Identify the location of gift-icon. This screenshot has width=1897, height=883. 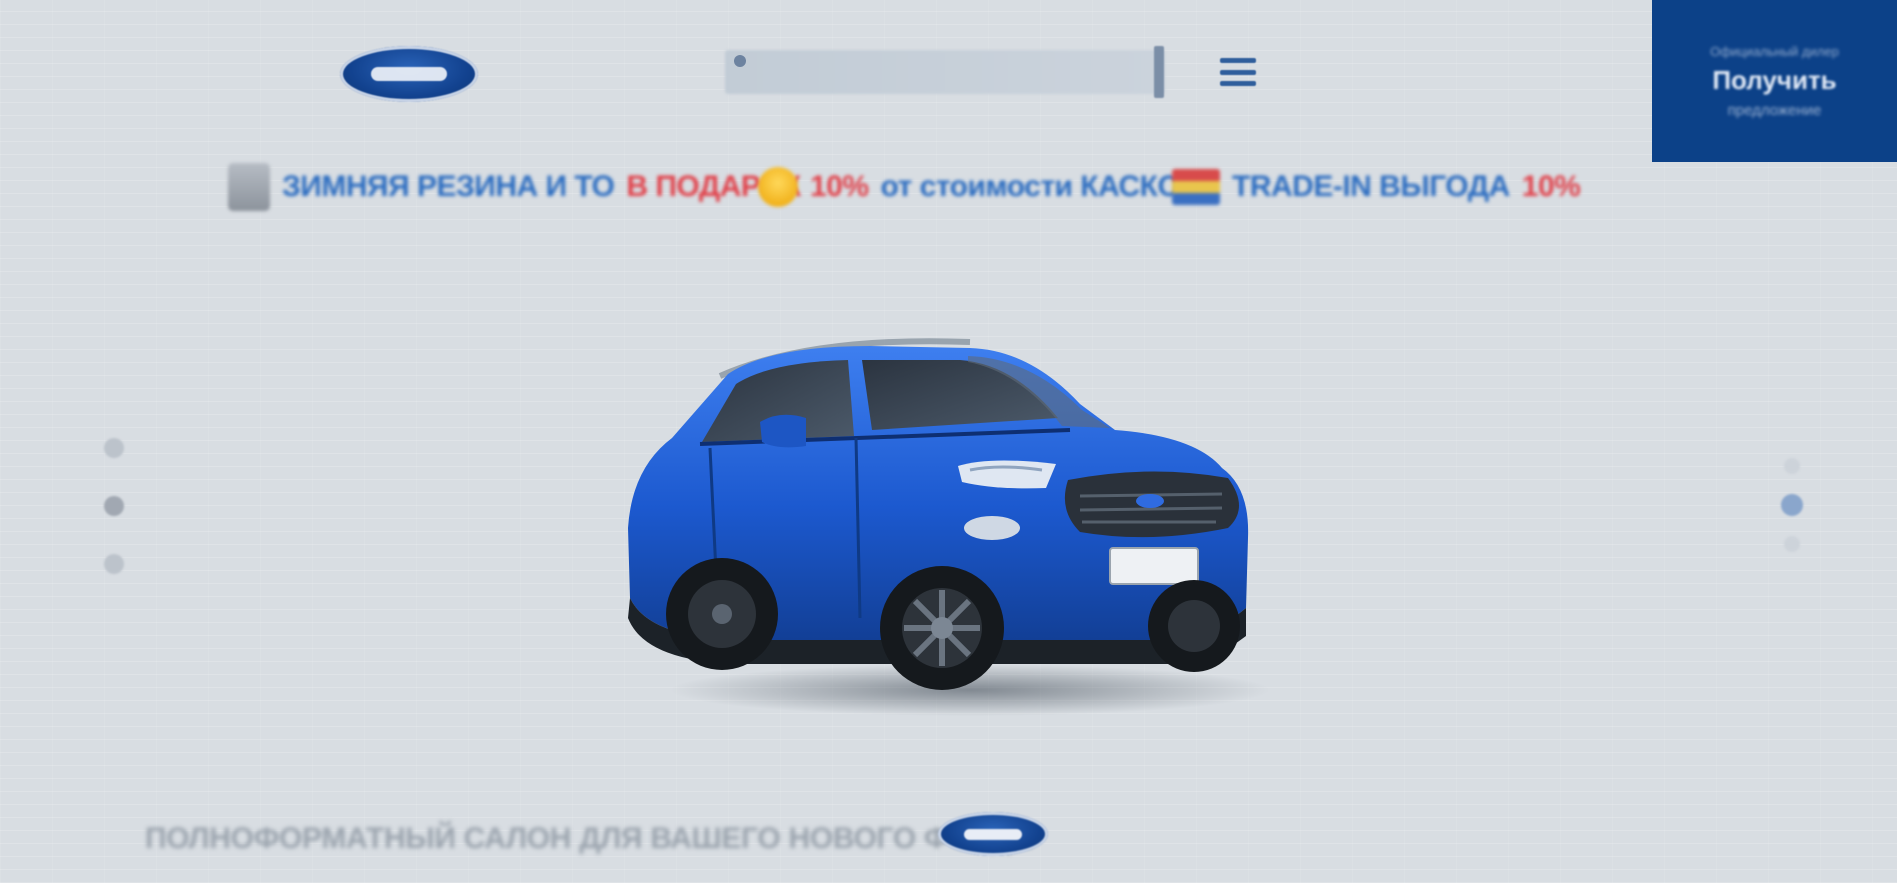
(778, 187).